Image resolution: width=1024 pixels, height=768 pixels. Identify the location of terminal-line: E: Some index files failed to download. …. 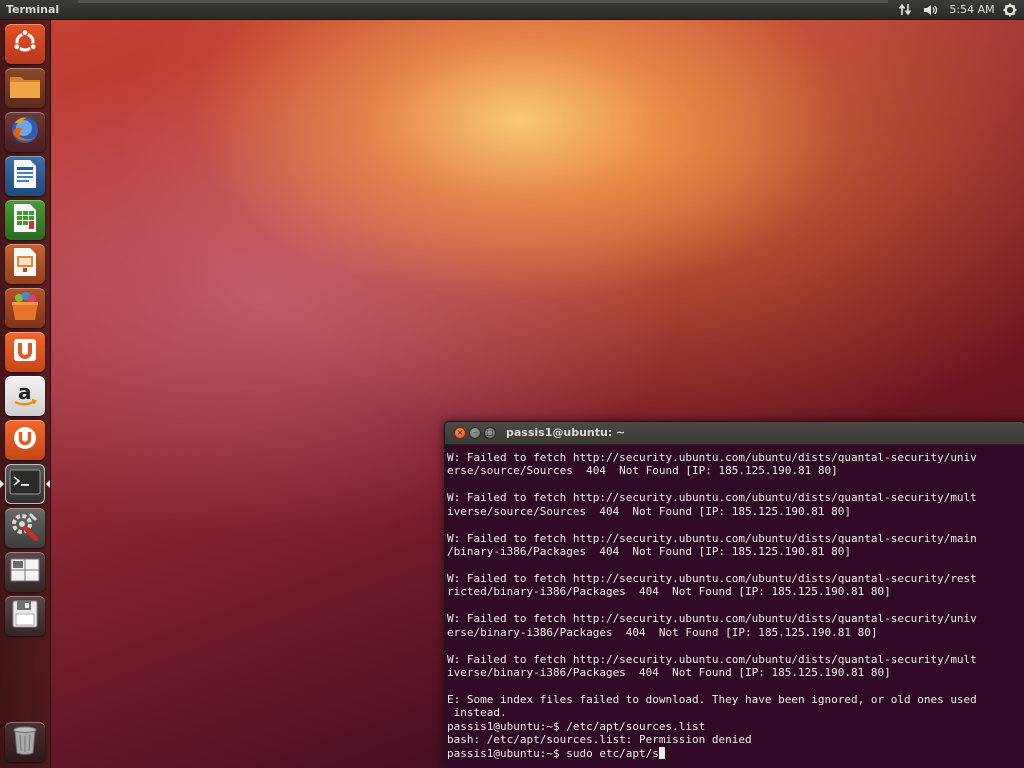
(712, 699).